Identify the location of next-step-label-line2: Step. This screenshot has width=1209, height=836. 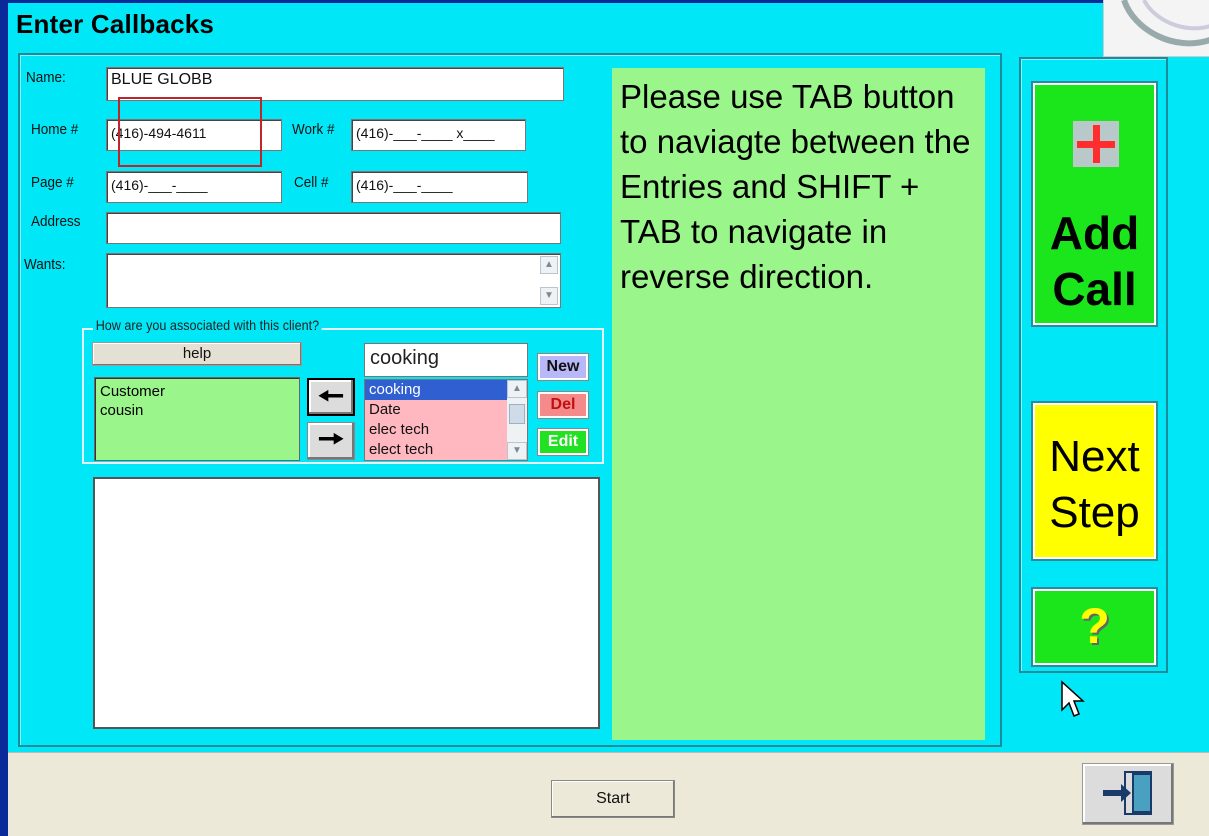
(1094, 512).